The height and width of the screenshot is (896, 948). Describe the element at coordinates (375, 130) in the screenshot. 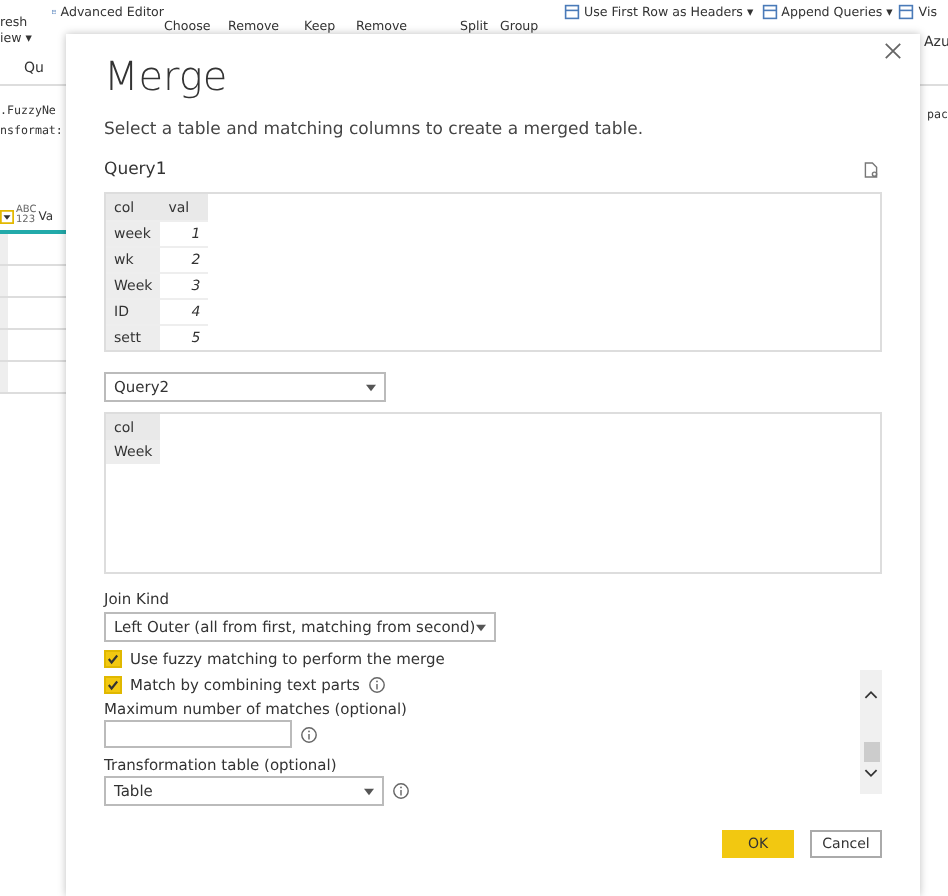

I see `dialog-description: Select a table and matching columns to create a merged table.` at that location.